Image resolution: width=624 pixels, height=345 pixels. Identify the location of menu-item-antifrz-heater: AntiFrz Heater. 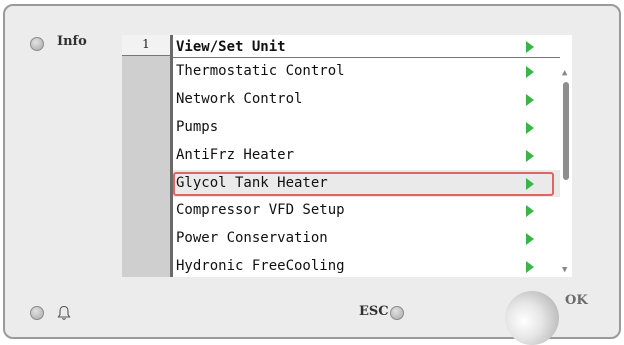
(366, 156).